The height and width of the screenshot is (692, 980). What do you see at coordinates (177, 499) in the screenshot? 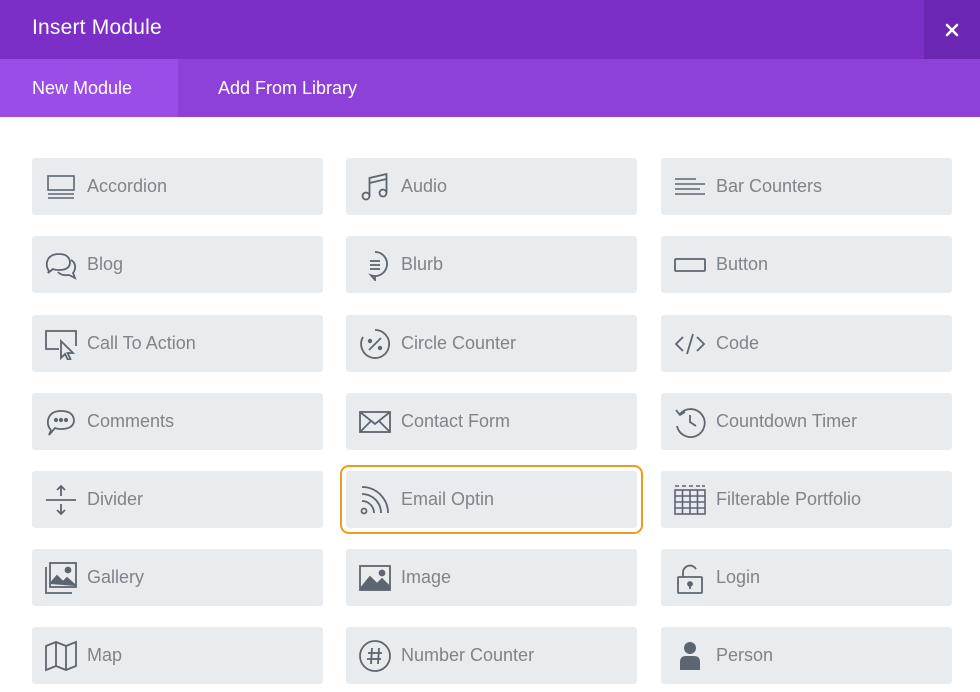
I see `module-divider: Divider` at bounding box center [177, 499].